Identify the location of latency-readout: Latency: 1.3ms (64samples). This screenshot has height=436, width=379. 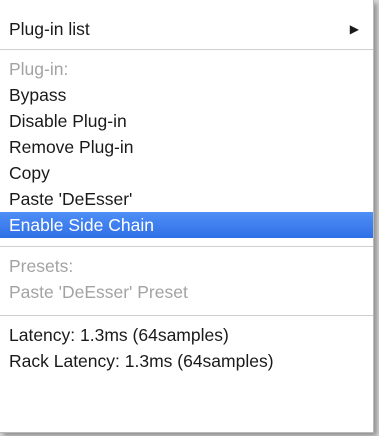
(119, 335).